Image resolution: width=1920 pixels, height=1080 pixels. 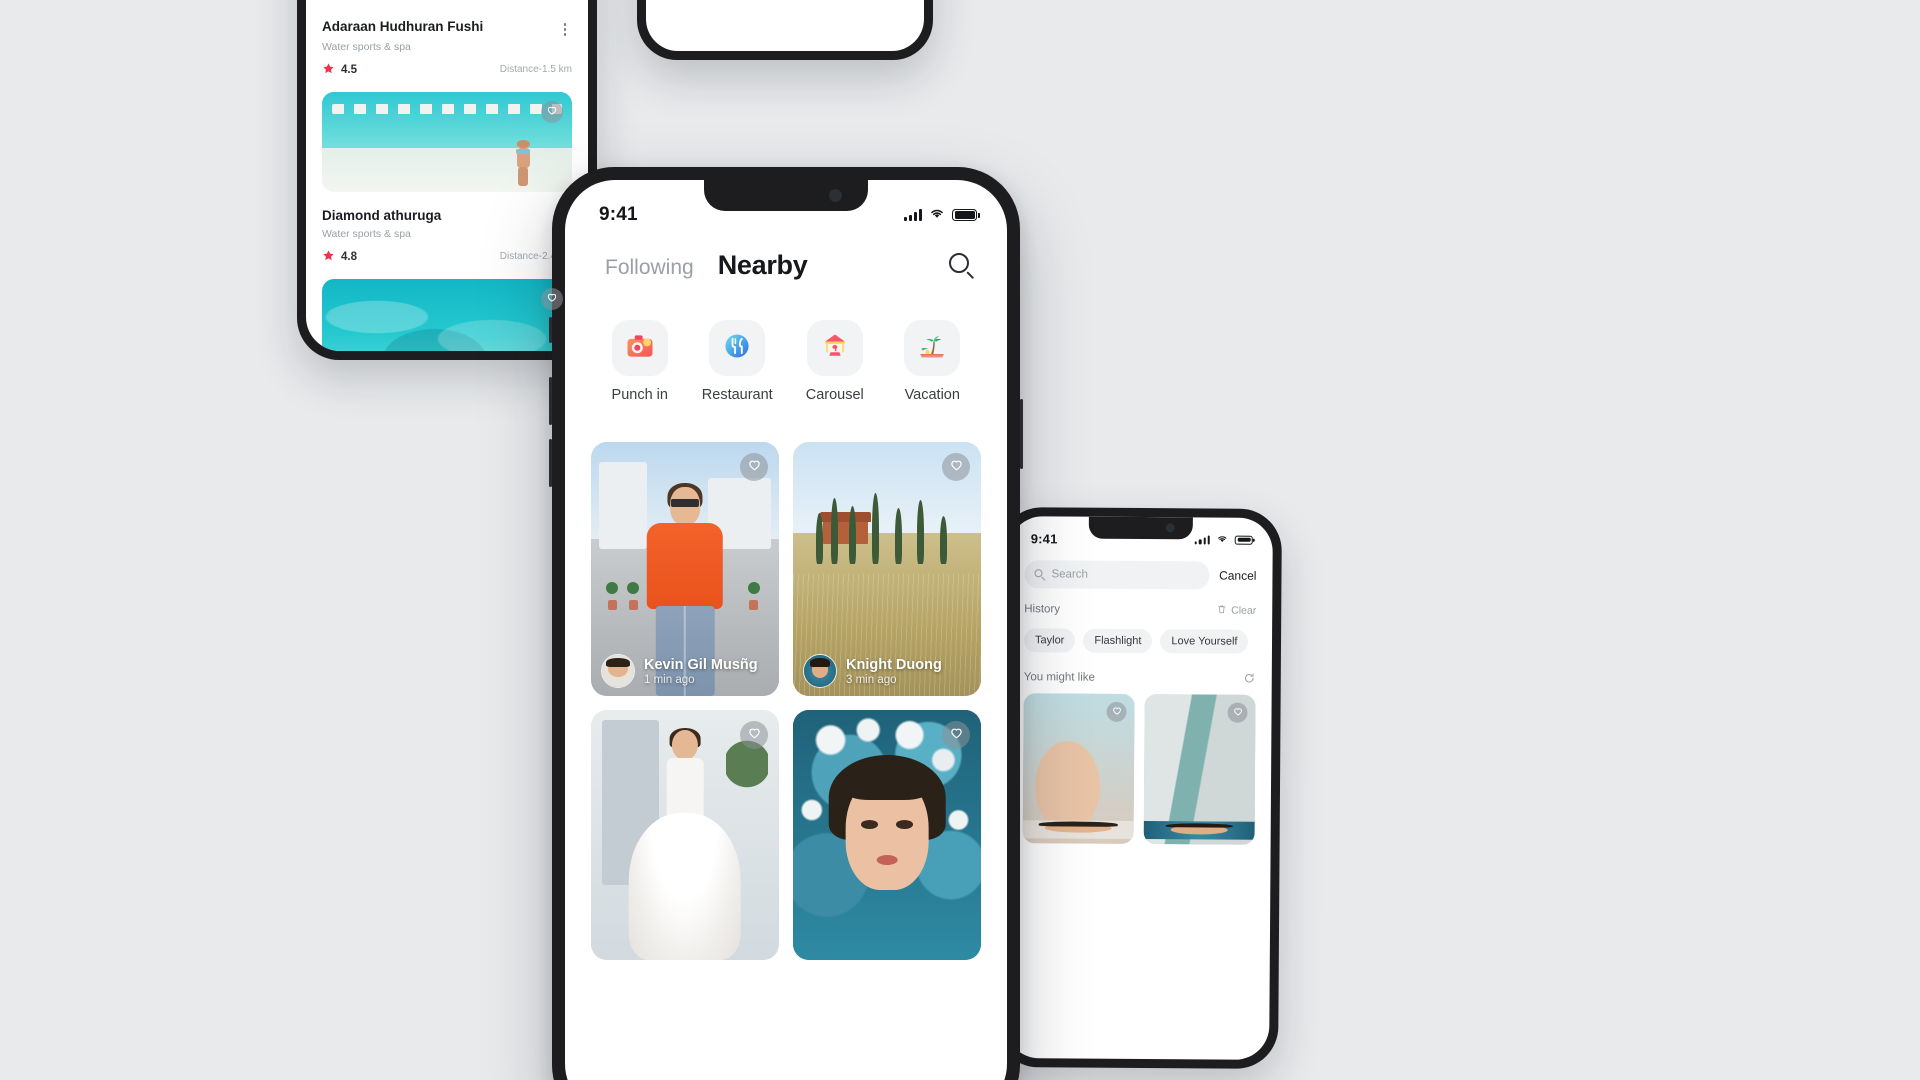 What do you see at coordinates (1118, 641) in the screenshot?
I see `history-tag: Flashlight` at bounding box center [1118, 641].